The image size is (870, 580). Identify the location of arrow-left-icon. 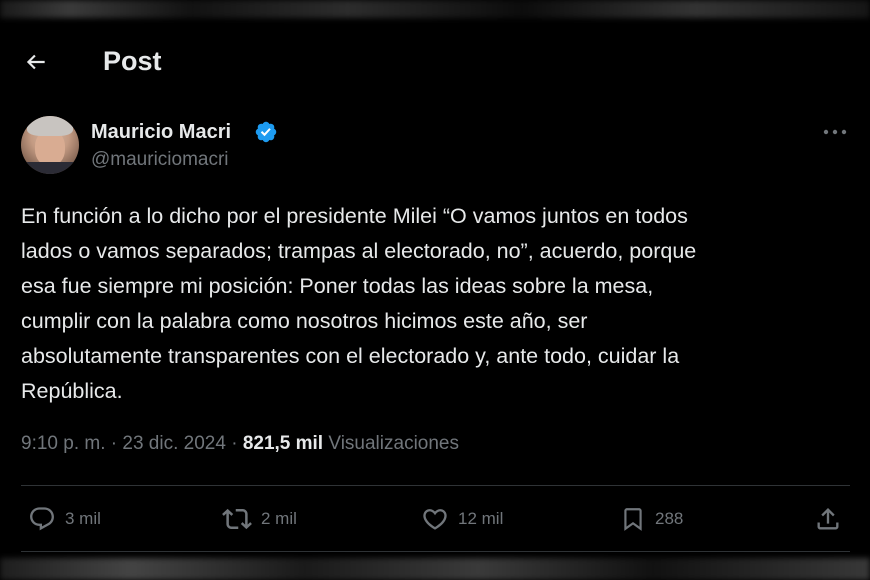
(35, 62).